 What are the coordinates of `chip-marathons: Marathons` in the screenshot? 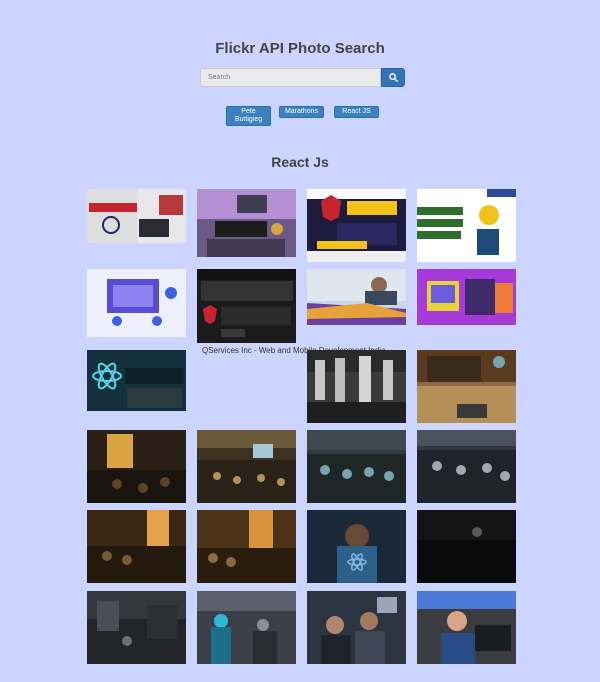 It's located at (301, 112).